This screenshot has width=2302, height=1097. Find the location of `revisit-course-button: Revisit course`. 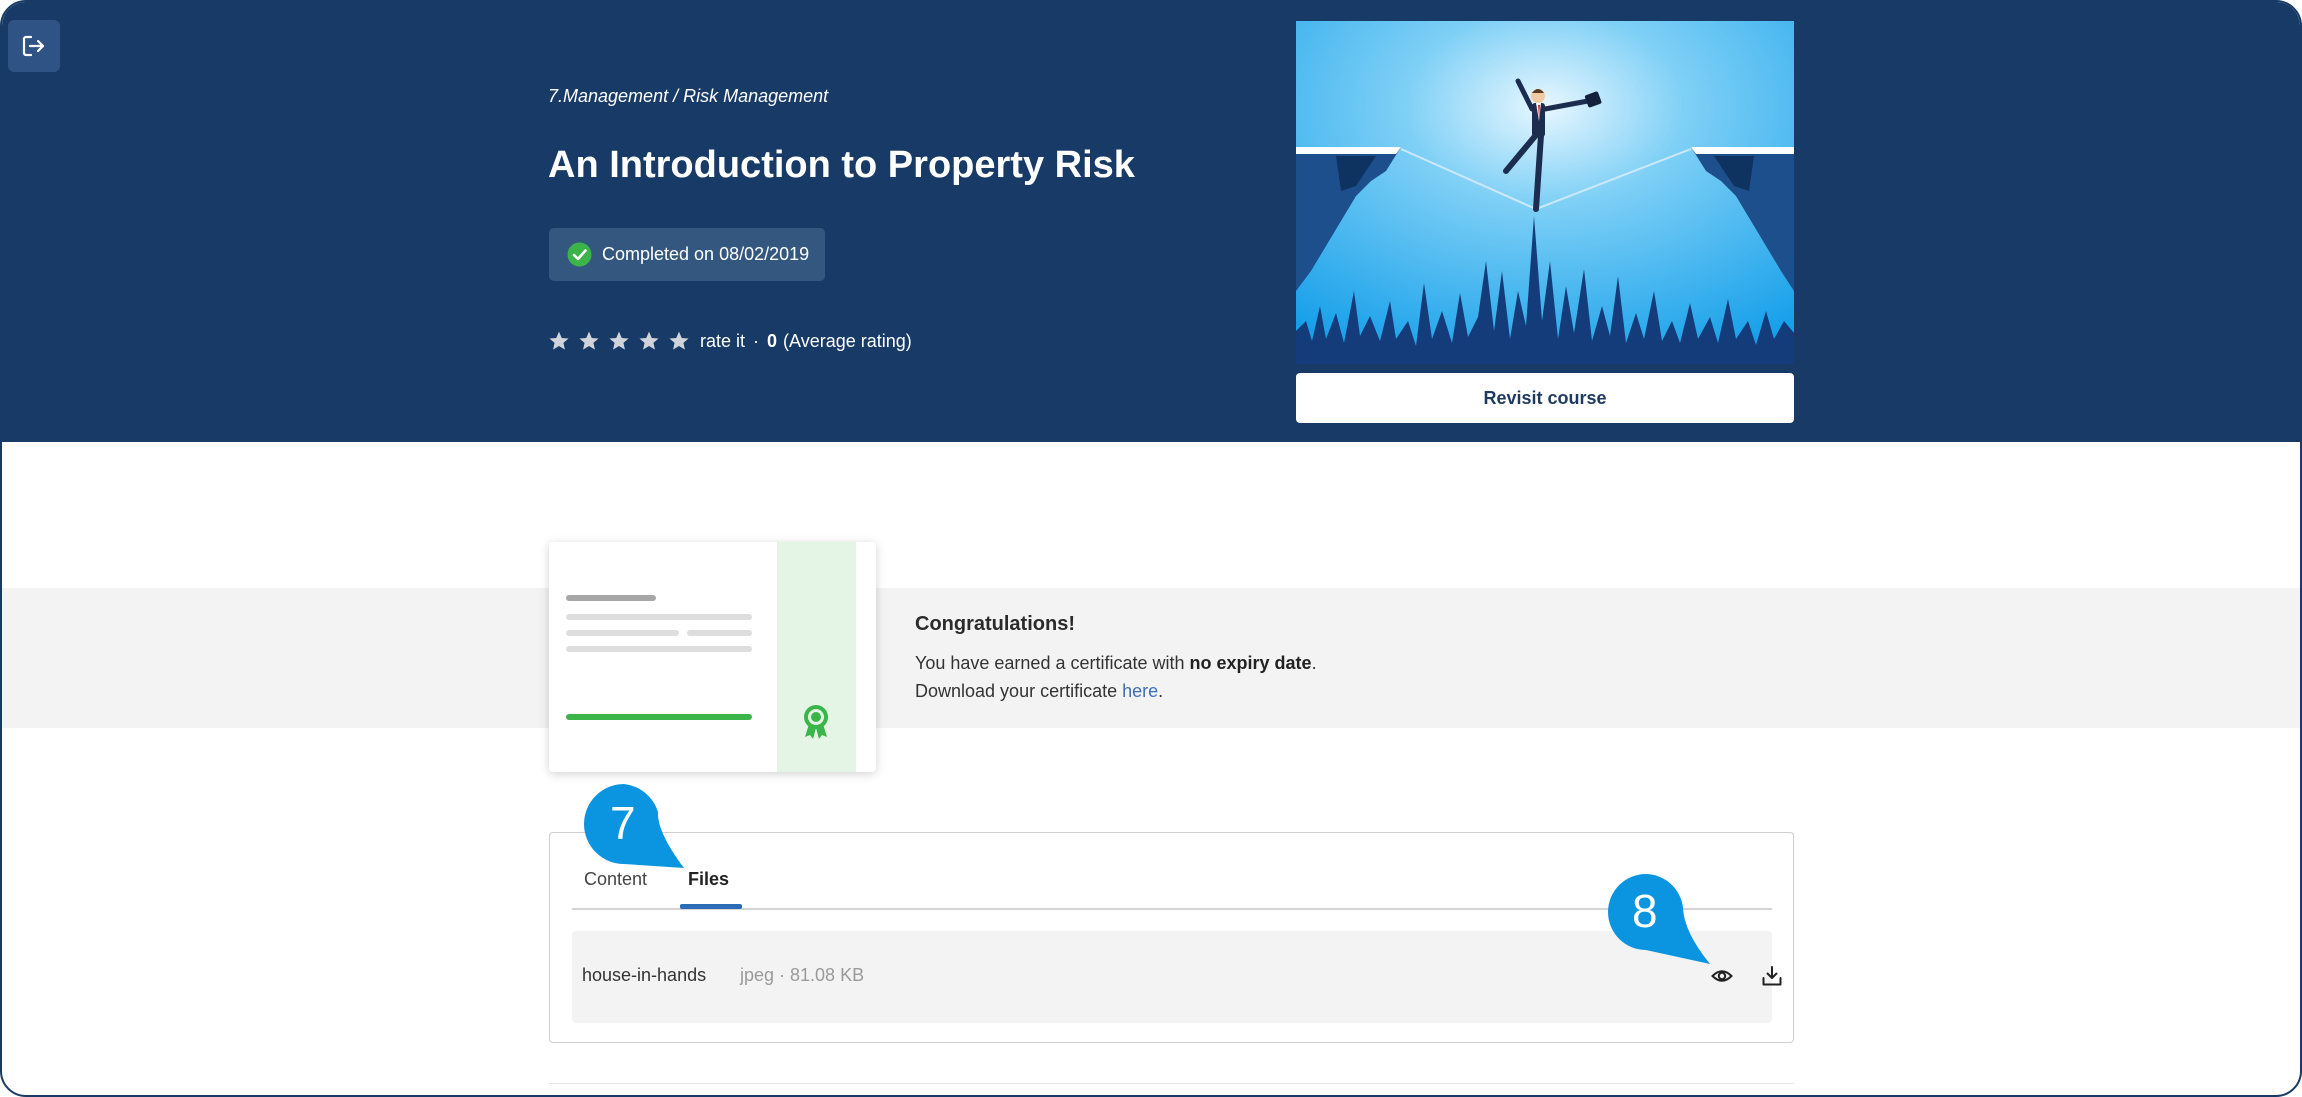

revisit-course-button: Revisit course is located at coordinates (1545, 398).